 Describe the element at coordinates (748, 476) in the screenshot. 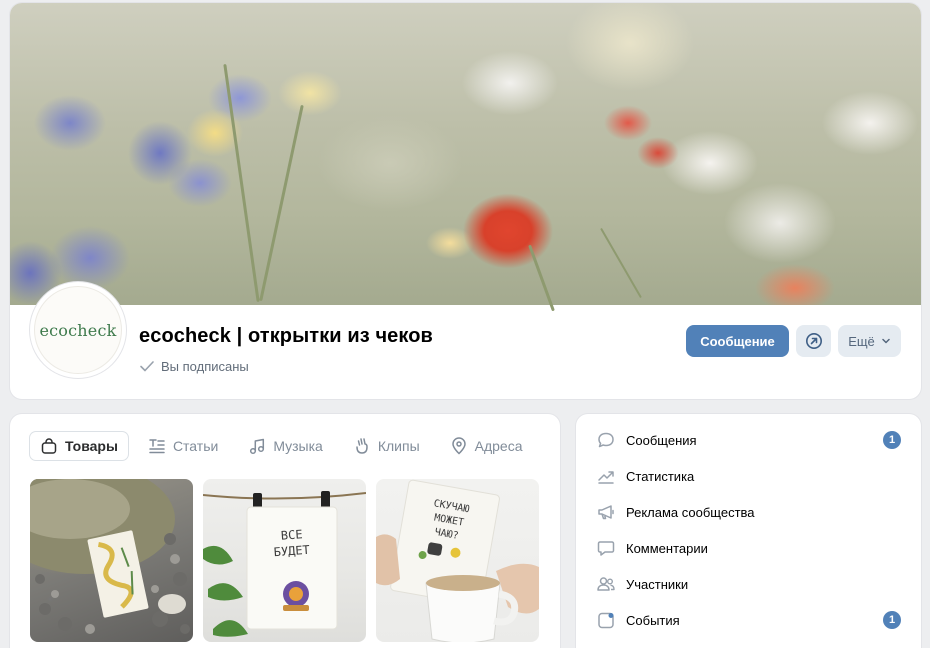

I see `menu-item-statistics: Статистика` at that location.